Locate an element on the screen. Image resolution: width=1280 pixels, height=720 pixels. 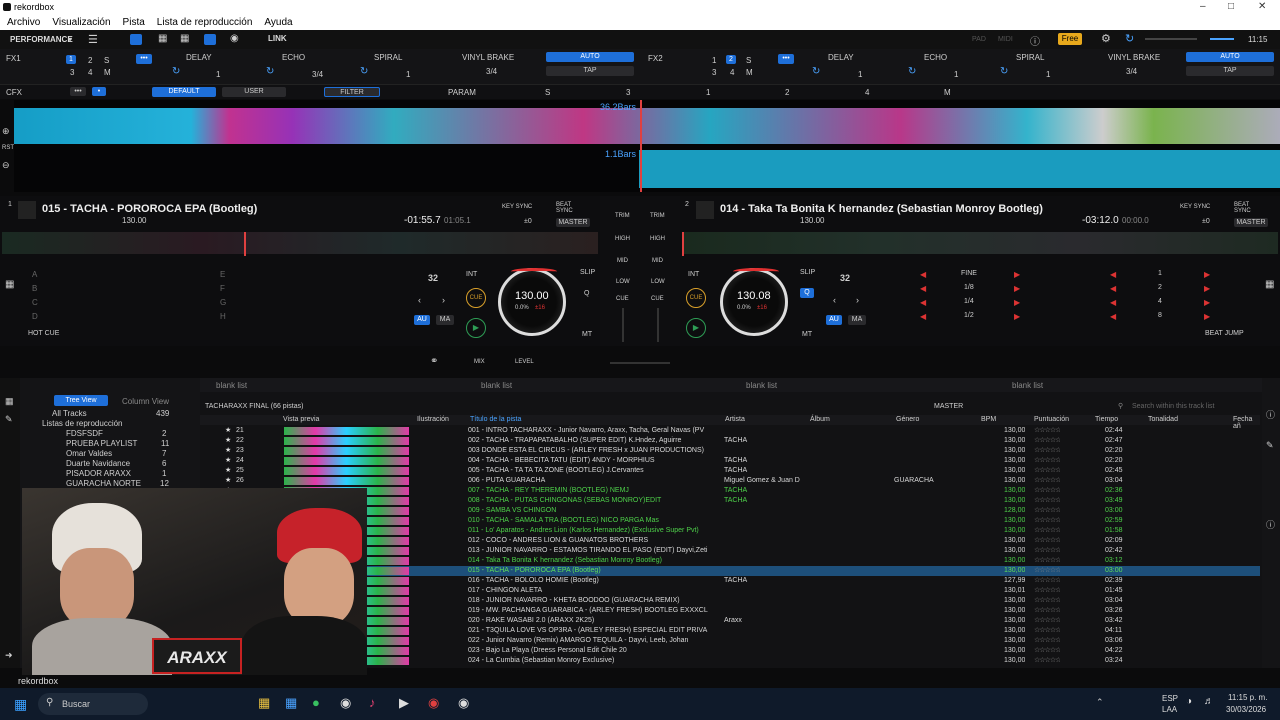
deck1-beatsync: BEAT SYNC is located at coordinates (566, 208).